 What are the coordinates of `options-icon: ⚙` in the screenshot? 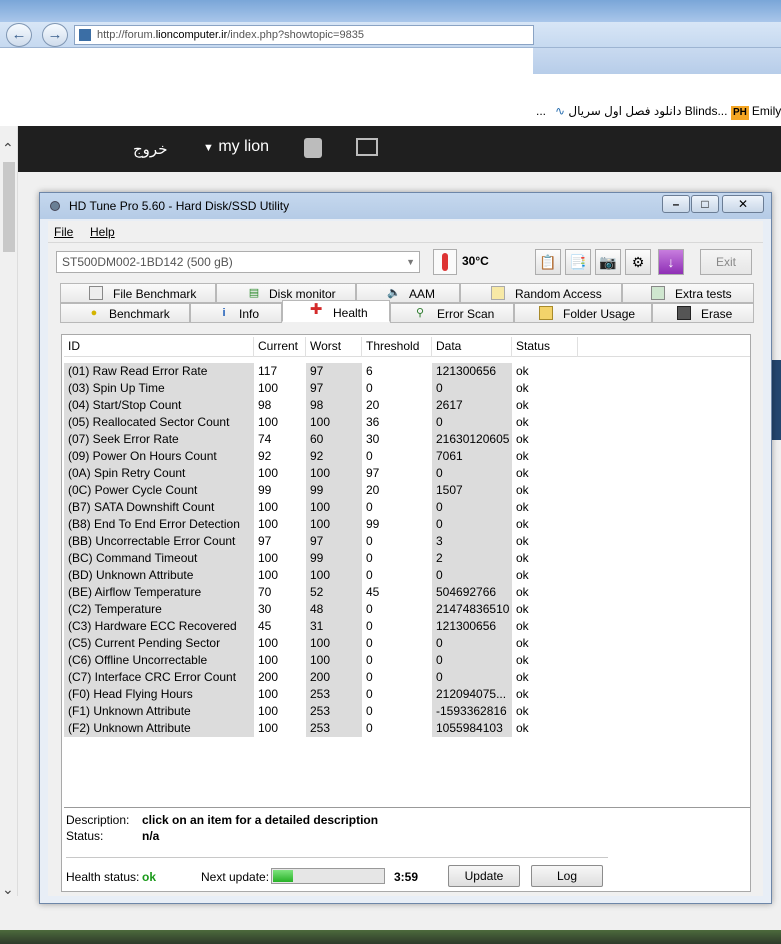 It's located at (638, 262).